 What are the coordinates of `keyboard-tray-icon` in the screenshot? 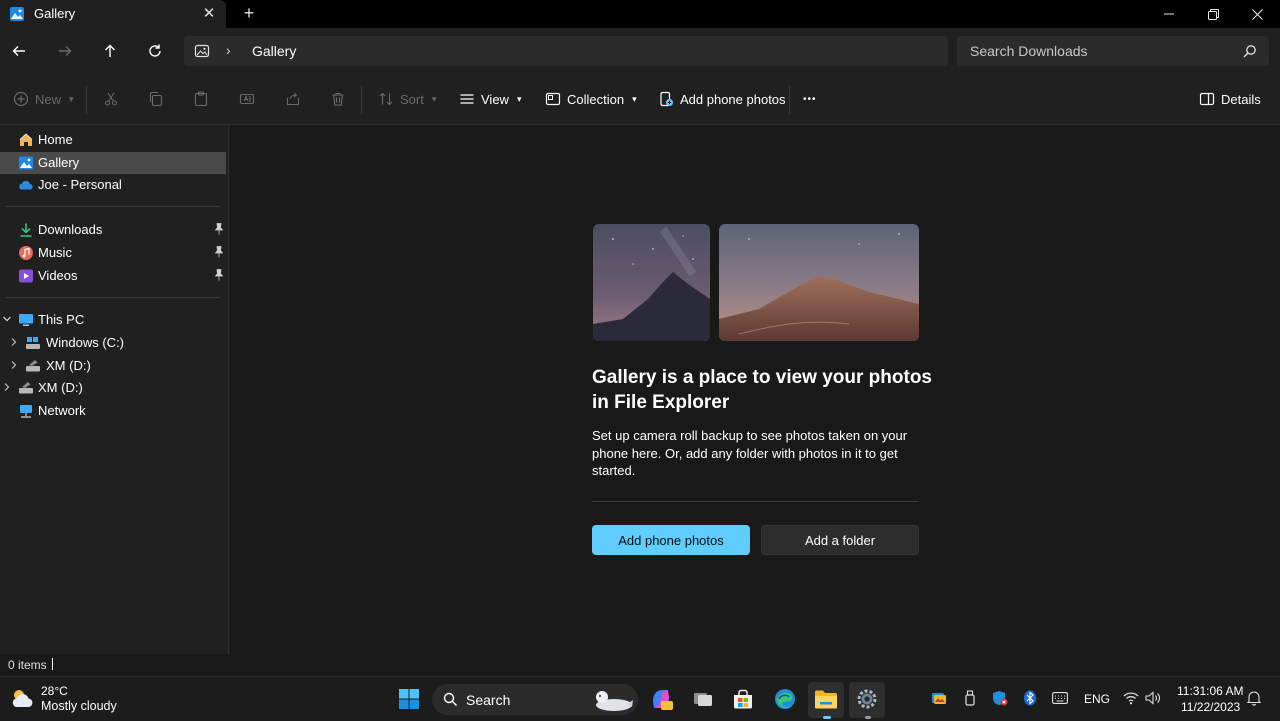 It's located at (1060, 698).